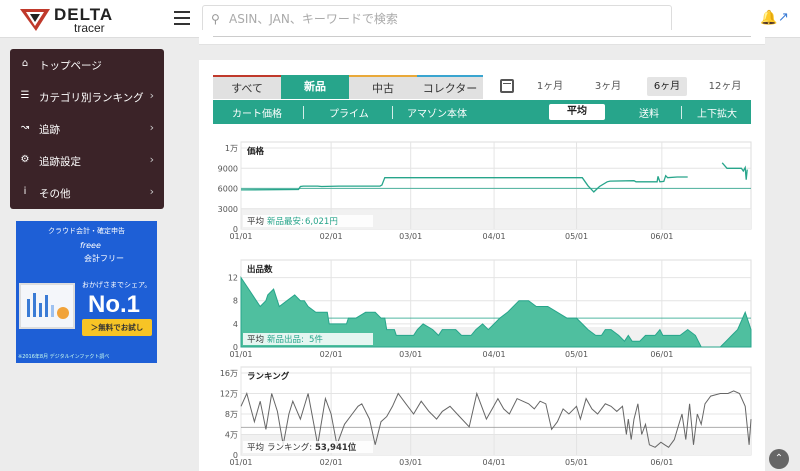  I want to click on home-icon: ⌂, so click(25, 63).